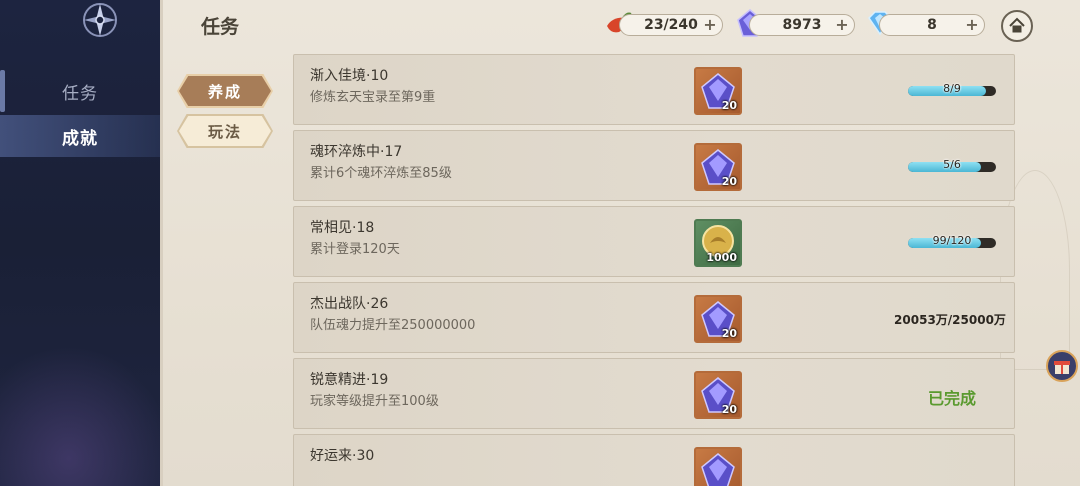 This screenshot has width=1080, height=486. I want to click on compass-emblem-icon, so click(100, 26).